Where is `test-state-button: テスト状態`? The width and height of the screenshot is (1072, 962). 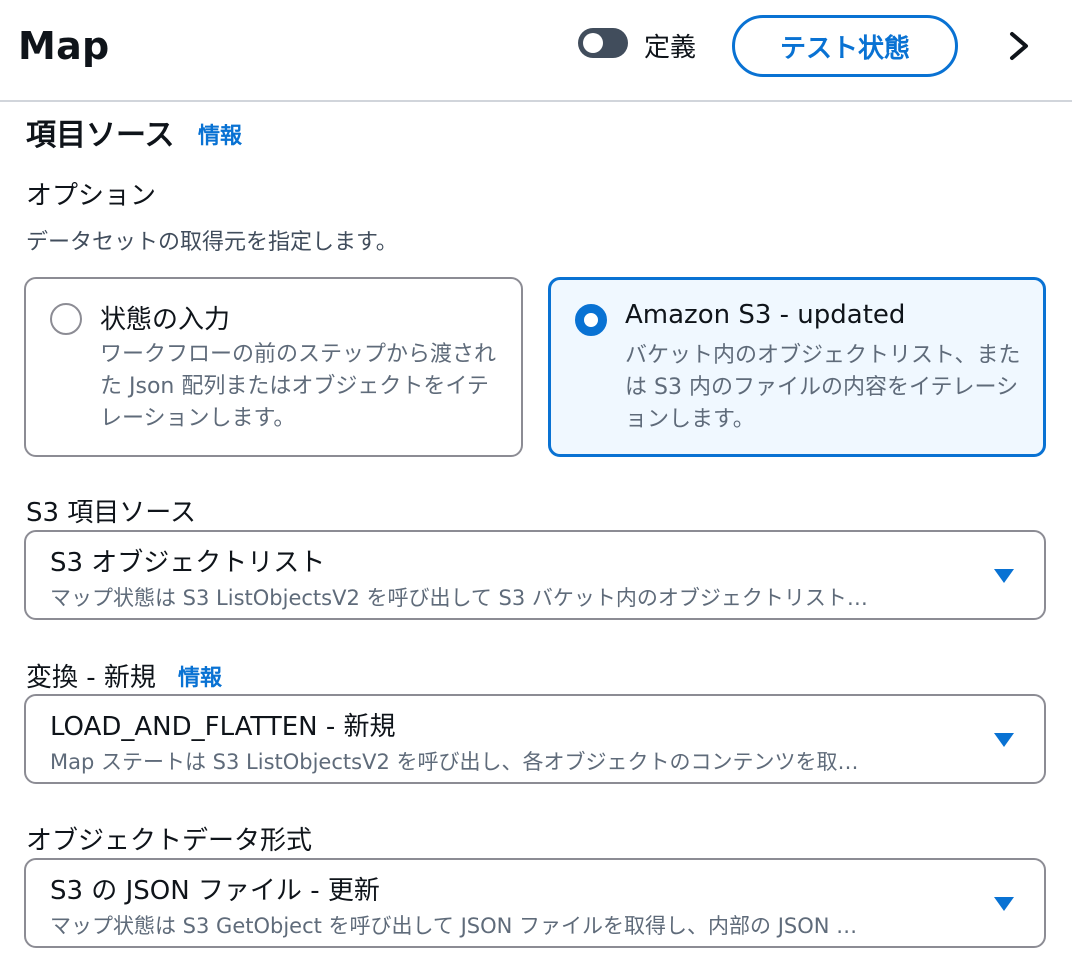 test-state-button: テスト状態 is located at coordinates (845, 46).